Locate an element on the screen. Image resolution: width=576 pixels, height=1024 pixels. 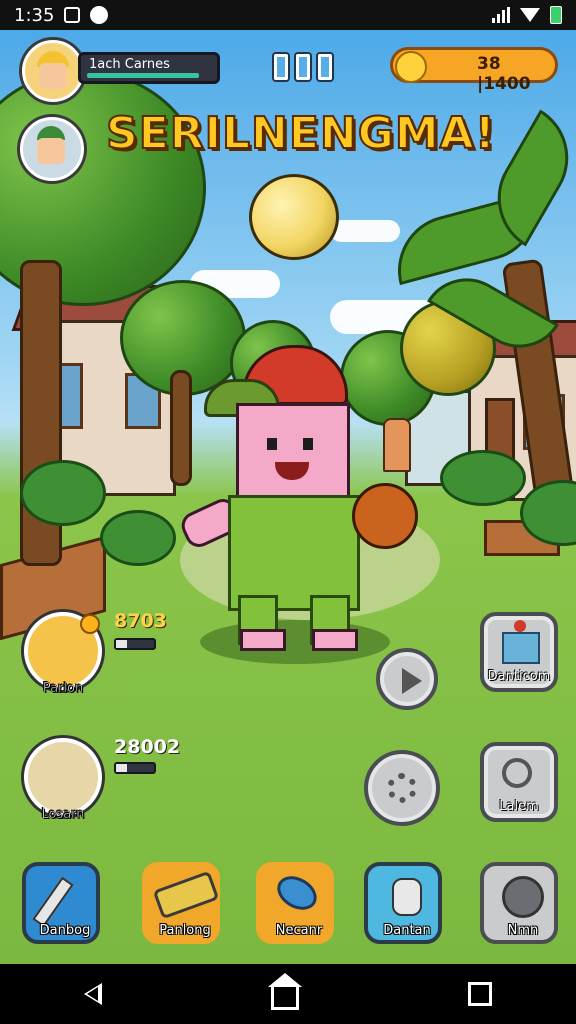
player-name-bar: 1ach Carnes is located at coordinates (149, 68).